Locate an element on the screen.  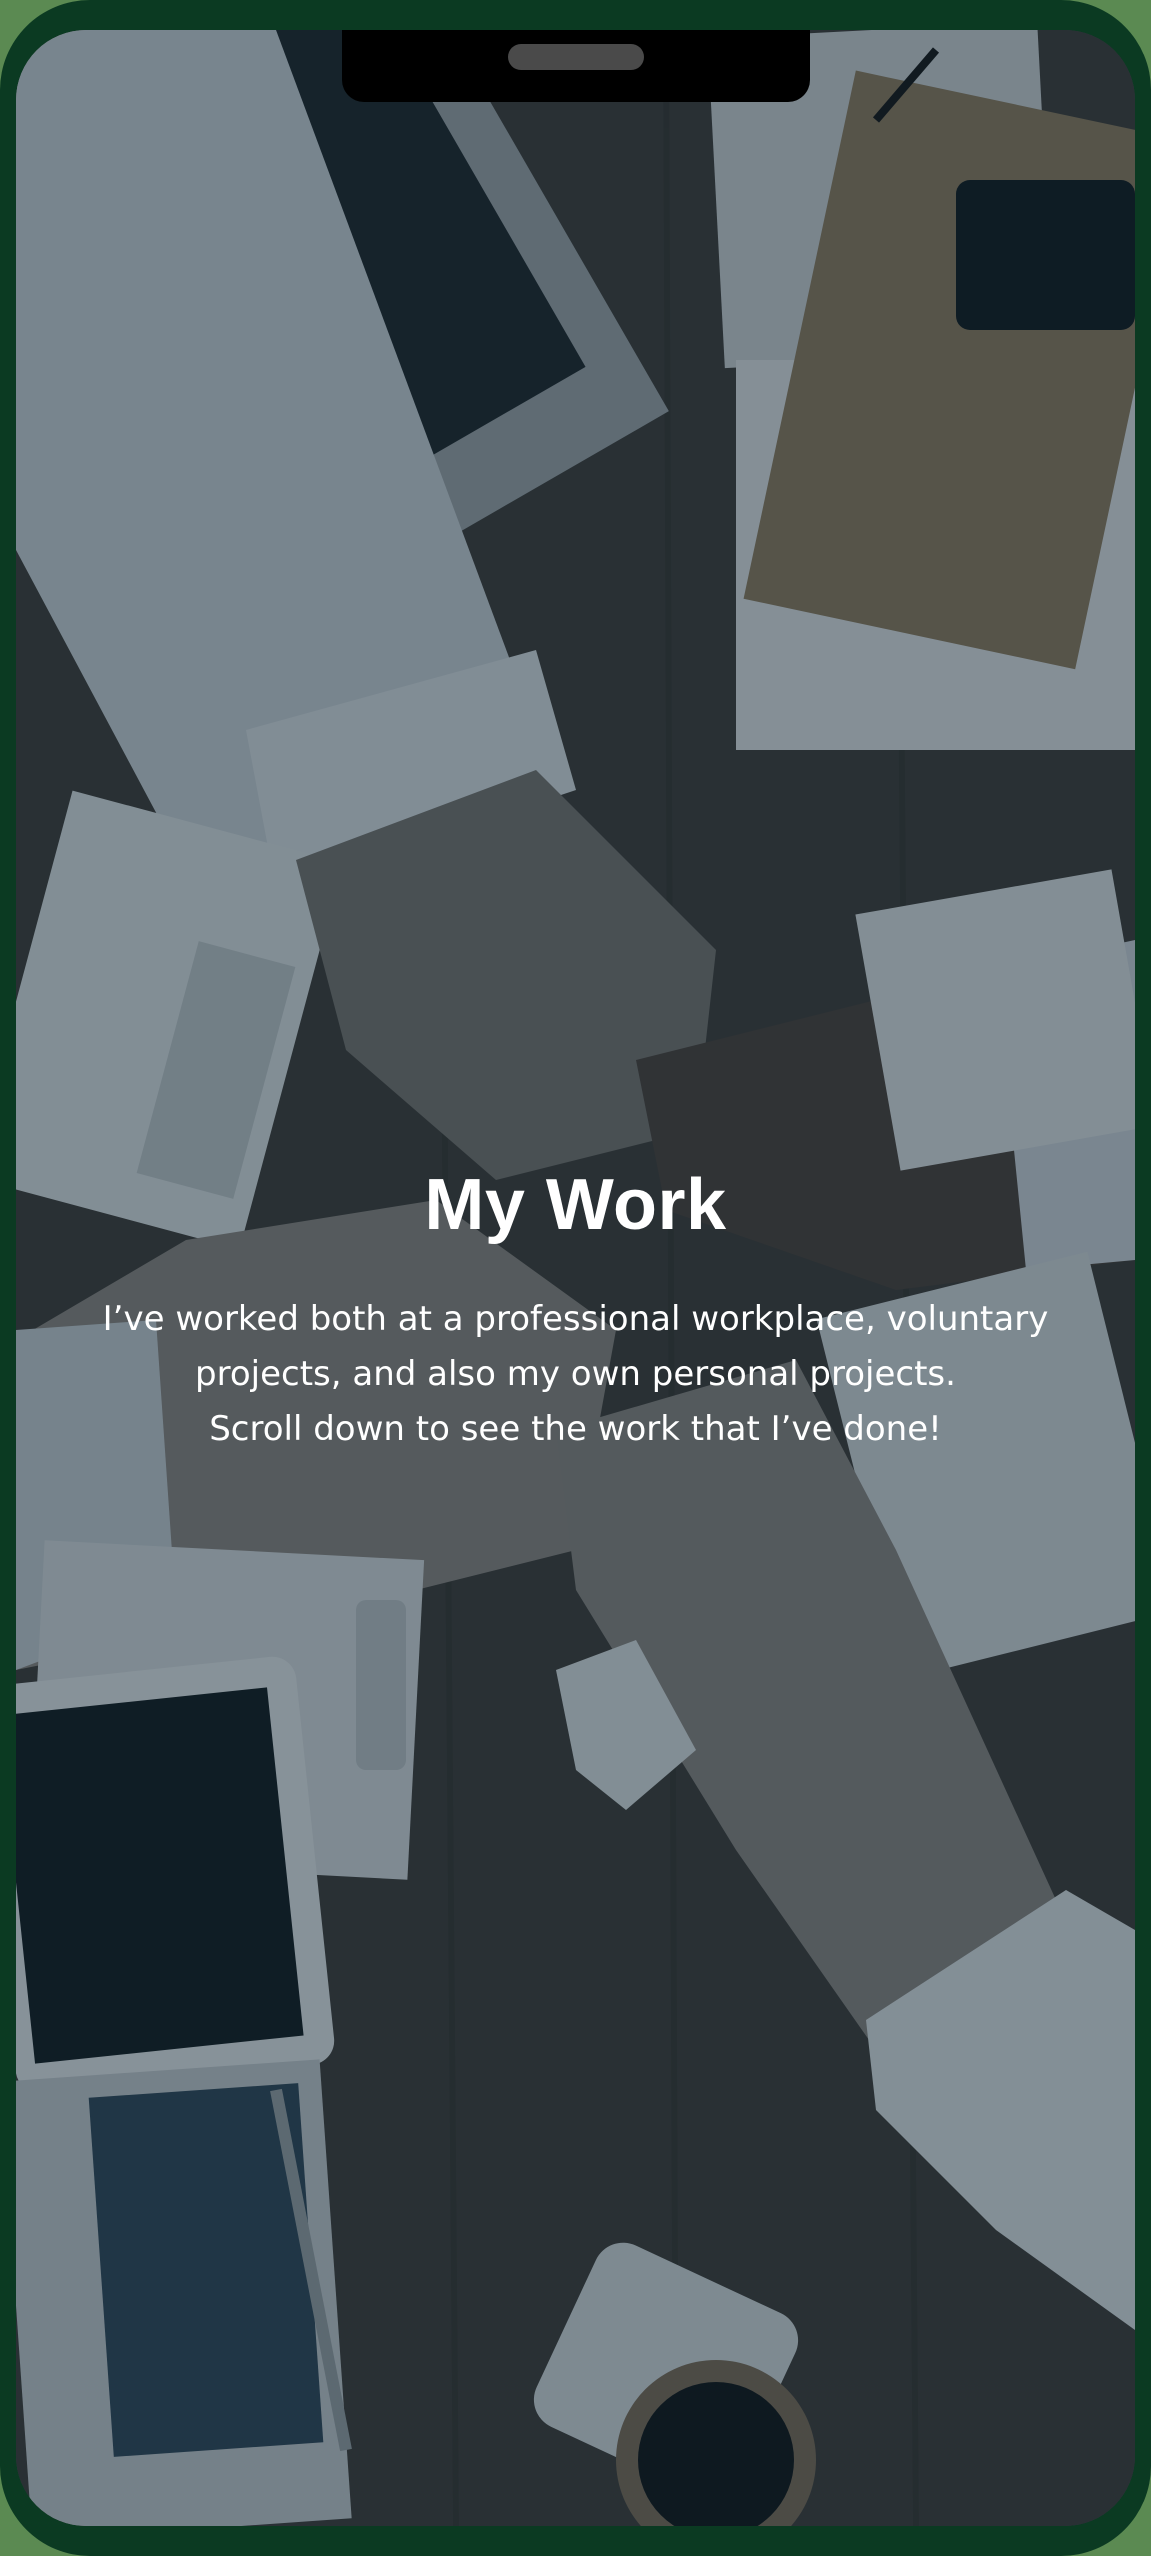
page-title: My Work is located at coordinates (575, 1205).